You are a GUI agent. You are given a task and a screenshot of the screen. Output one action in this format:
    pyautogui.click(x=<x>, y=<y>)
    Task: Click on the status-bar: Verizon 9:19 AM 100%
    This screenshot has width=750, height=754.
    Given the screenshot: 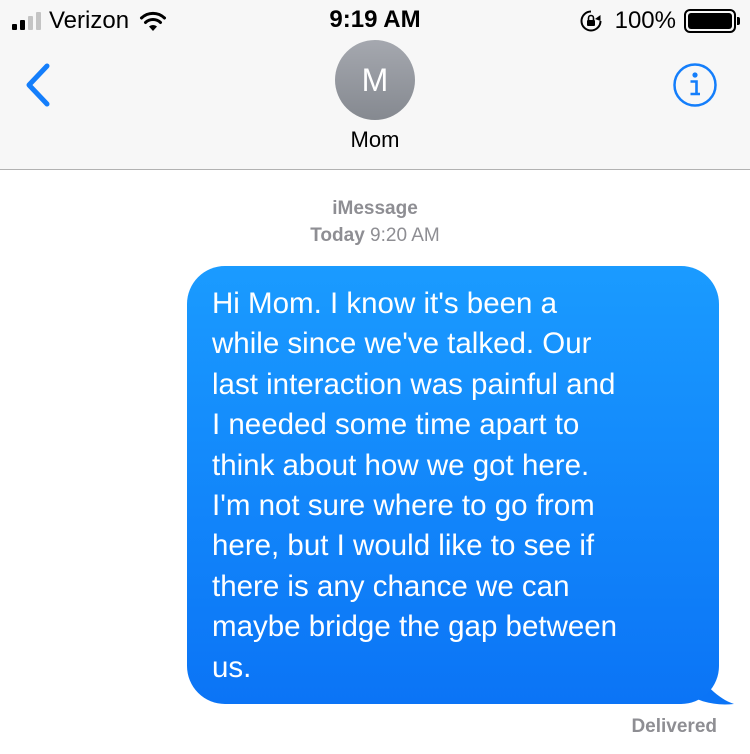 What is the action you would take?
    pyautogui.click(x=375, y=20)
    